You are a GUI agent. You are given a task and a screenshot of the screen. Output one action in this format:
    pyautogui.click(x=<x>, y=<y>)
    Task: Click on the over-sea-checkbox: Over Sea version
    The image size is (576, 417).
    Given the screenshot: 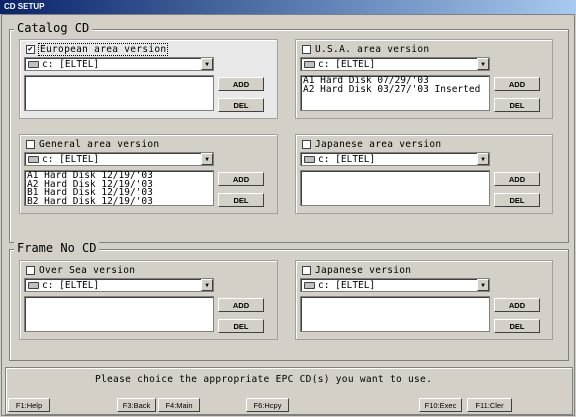 What is the action you would take?
    pyautogui.click(x=80, y=270)
    